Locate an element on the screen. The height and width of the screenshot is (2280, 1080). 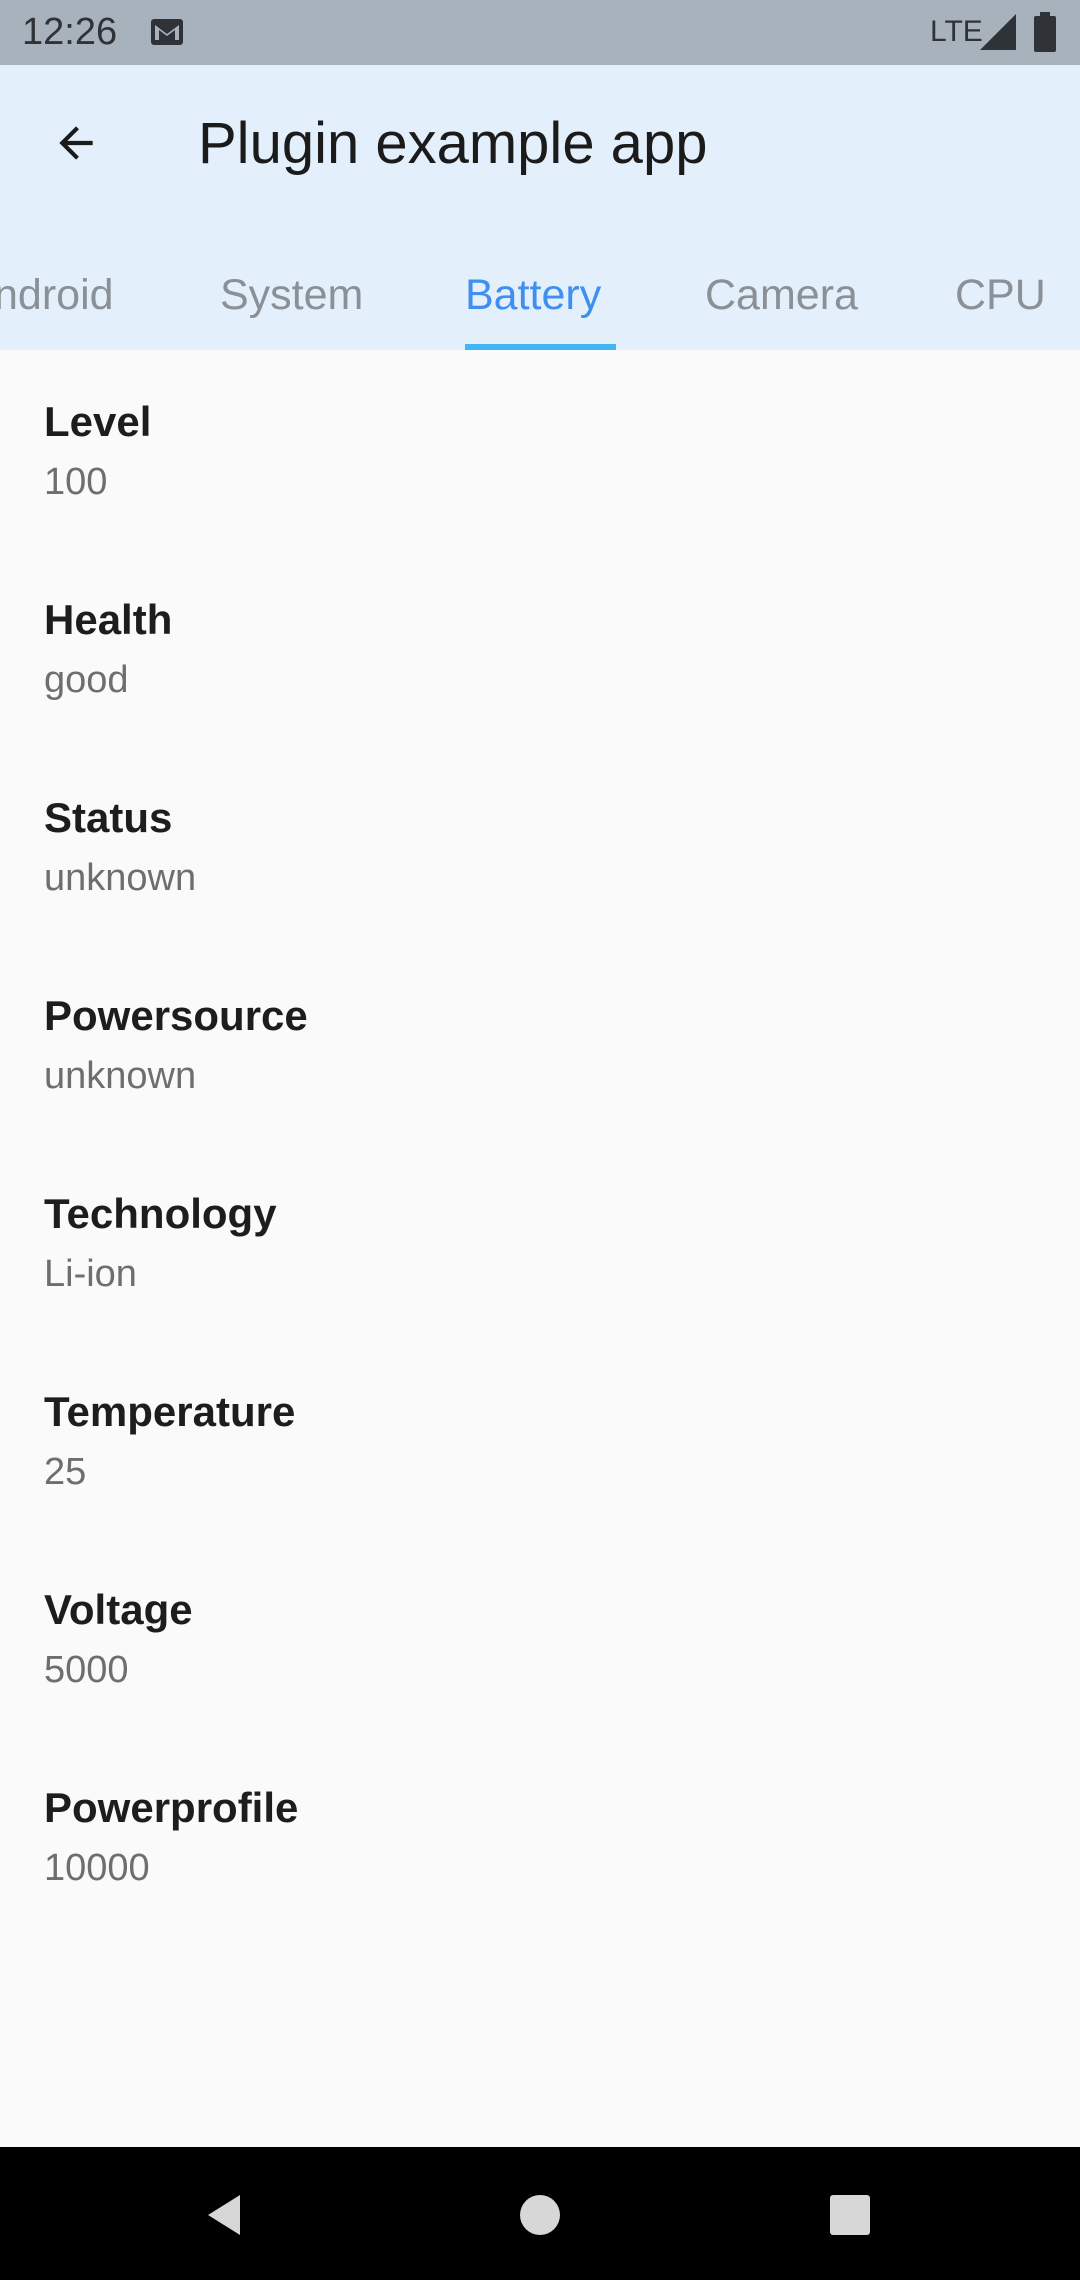
list-item-powersource: Powersource unknown is located at coordinates (544, 1045).